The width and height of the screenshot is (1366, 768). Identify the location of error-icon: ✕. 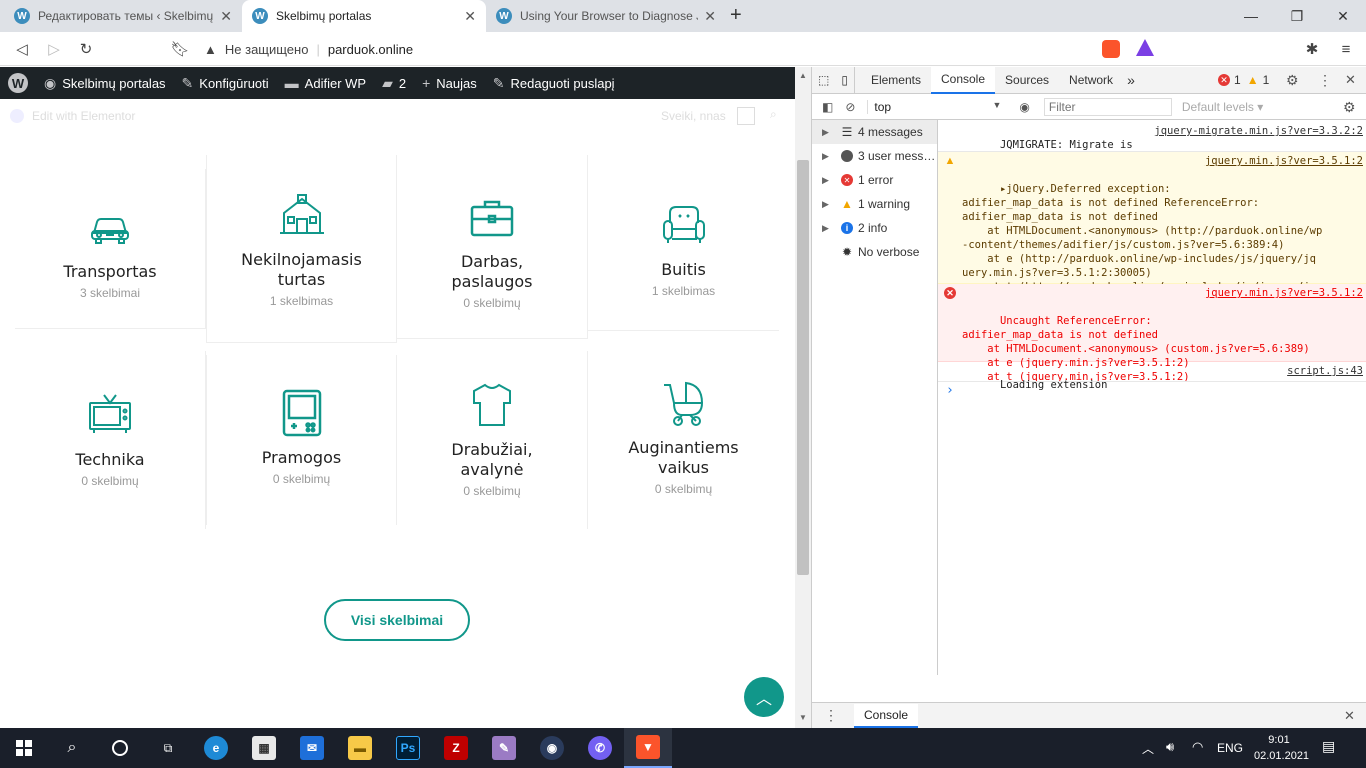
(950, 293).